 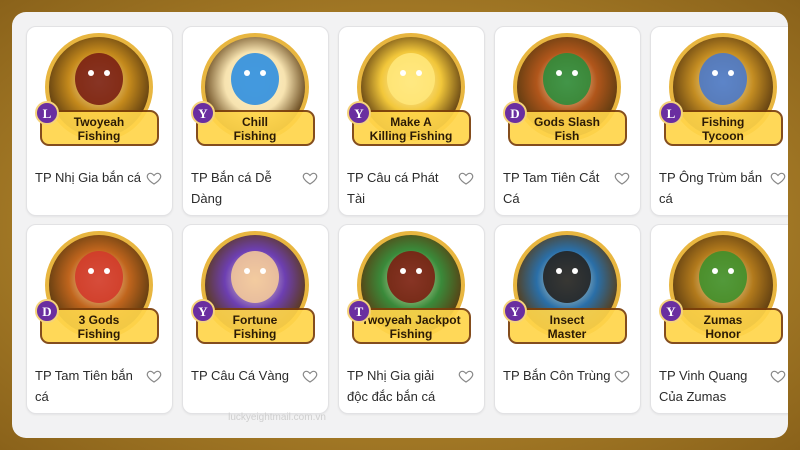 I want to click on game-thumbnail: Zumas Honor Y, so click(x=719, y=290).